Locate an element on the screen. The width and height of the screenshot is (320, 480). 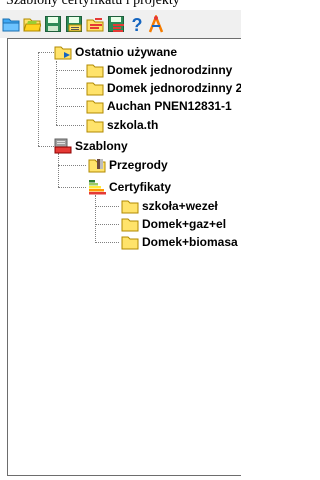
open-folder-blue-icon is located at coordinates (11, 24).